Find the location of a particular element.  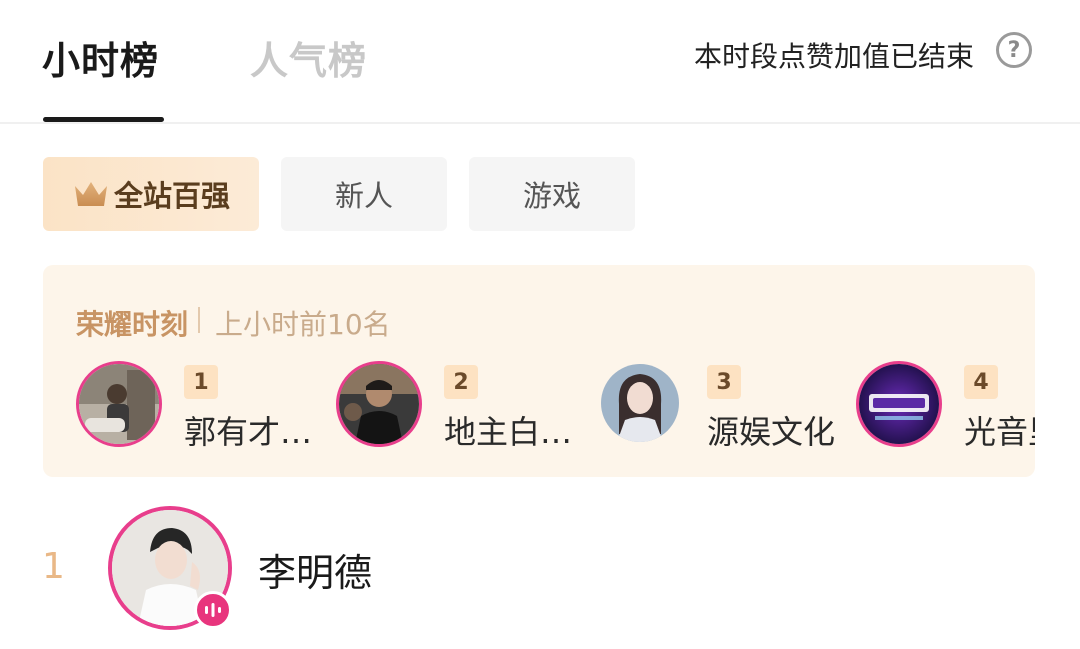

list-rank-number: 1 is located at coordinates (53, 566).